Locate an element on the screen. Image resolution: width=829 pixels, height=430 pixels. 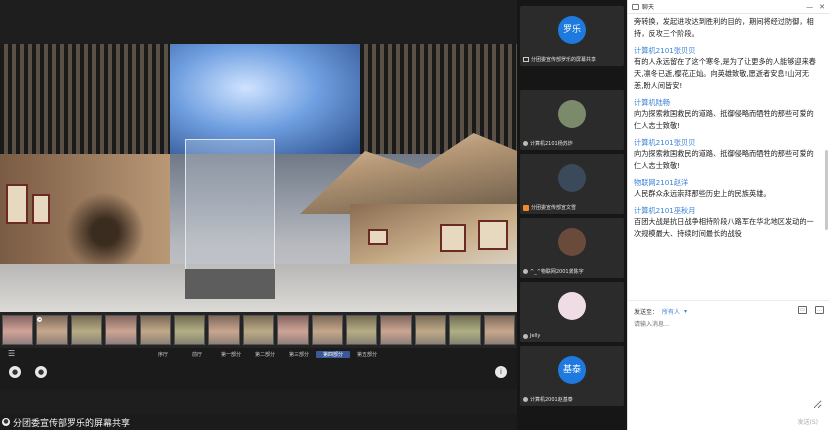
participant-name-row: Jelly is located at coordinates (531, 336).